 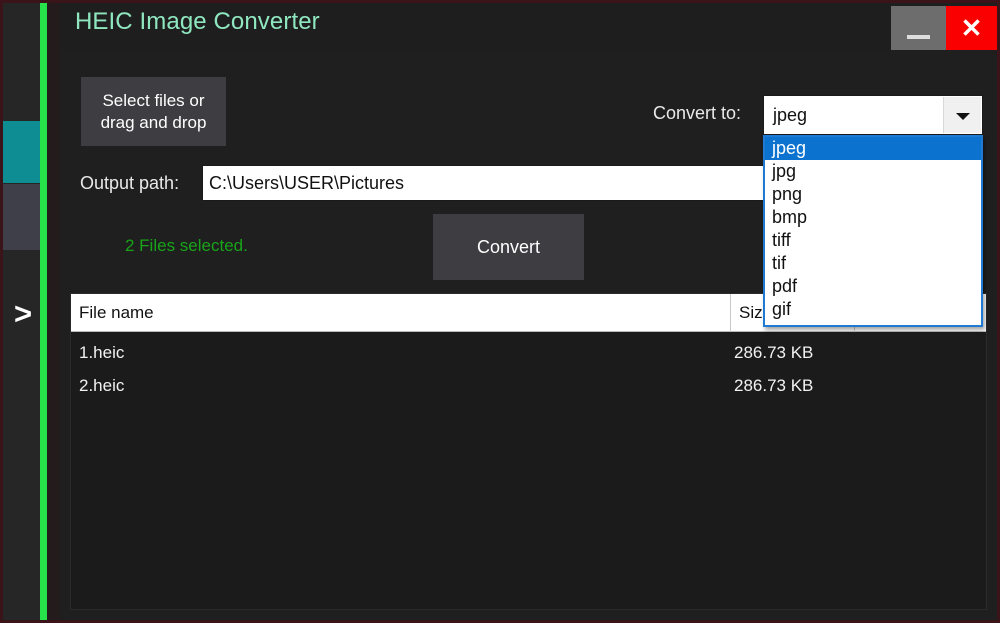 I want to click on format-option-tiff: tiff, so click(x=873, y=240).